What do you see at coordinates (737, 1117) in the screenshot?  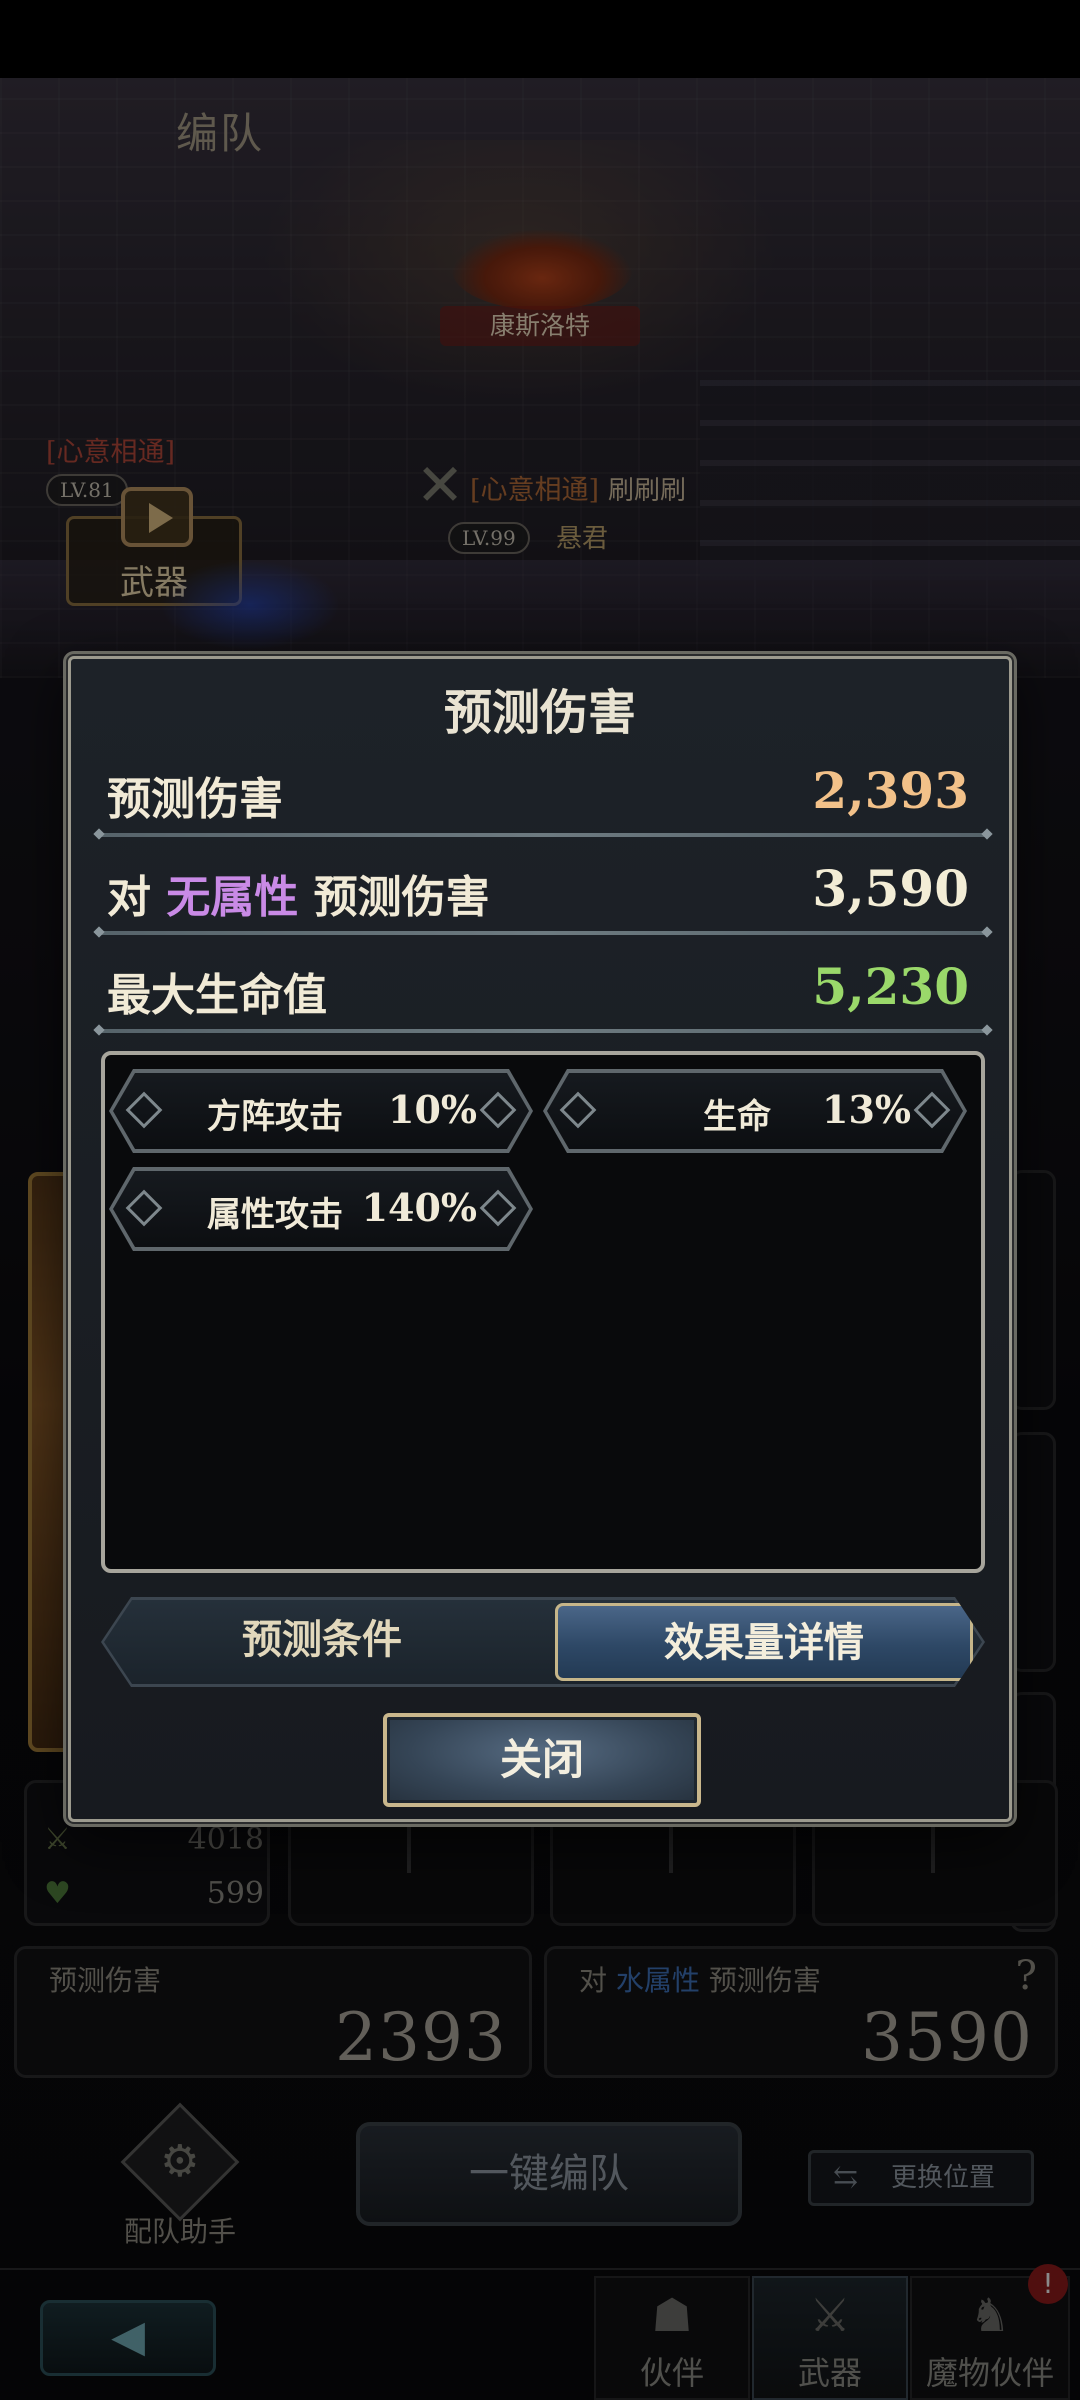 I see `effect-name: 生命` at bounding box center [737, 1117].